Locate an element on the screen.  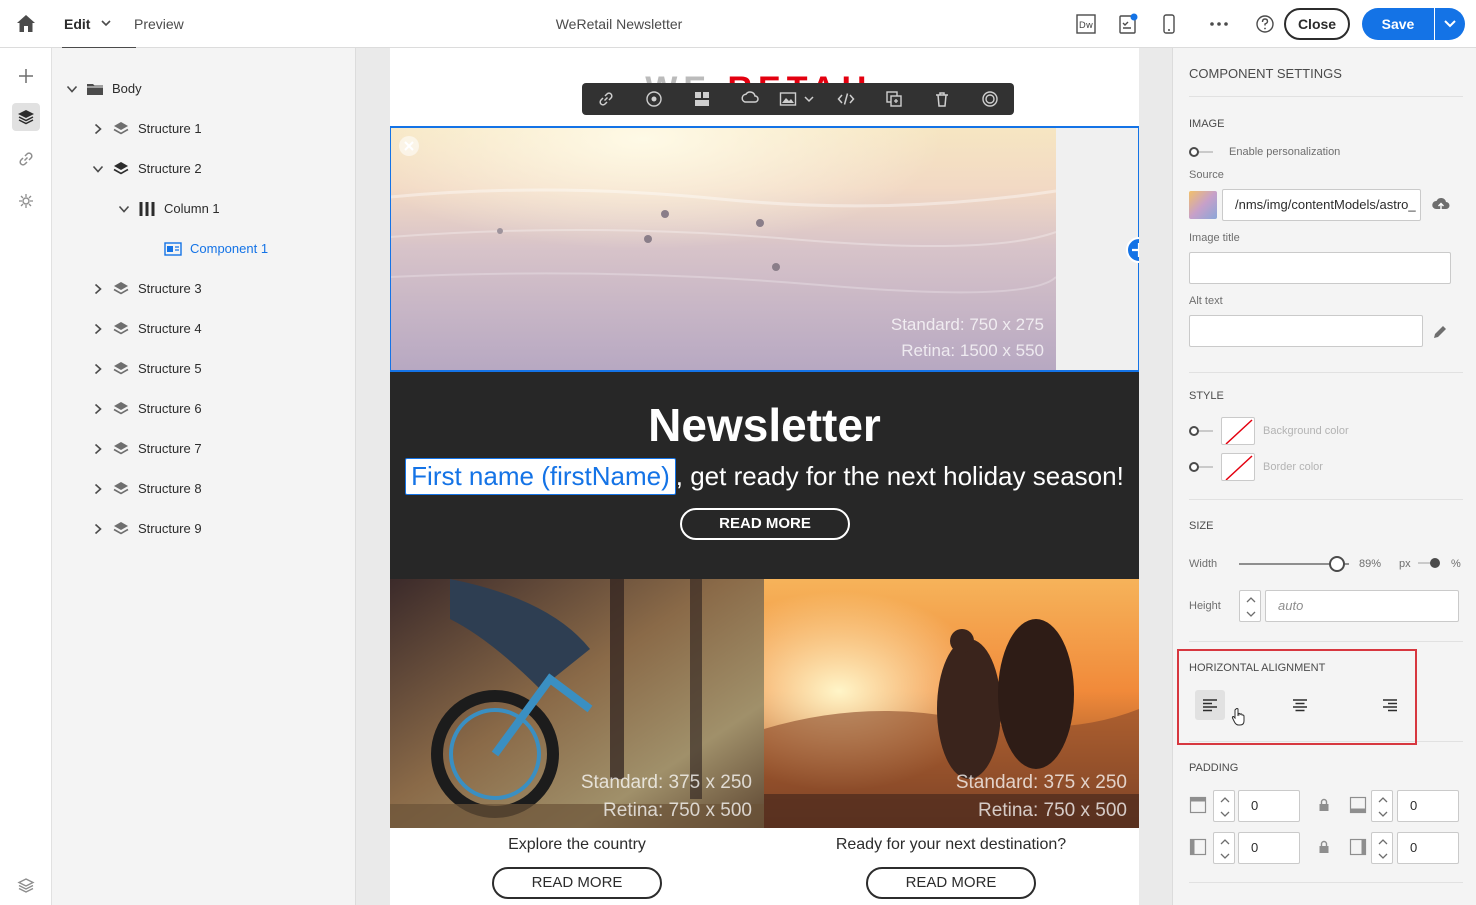
layers-settings-button is located at coordinates (26, 885).